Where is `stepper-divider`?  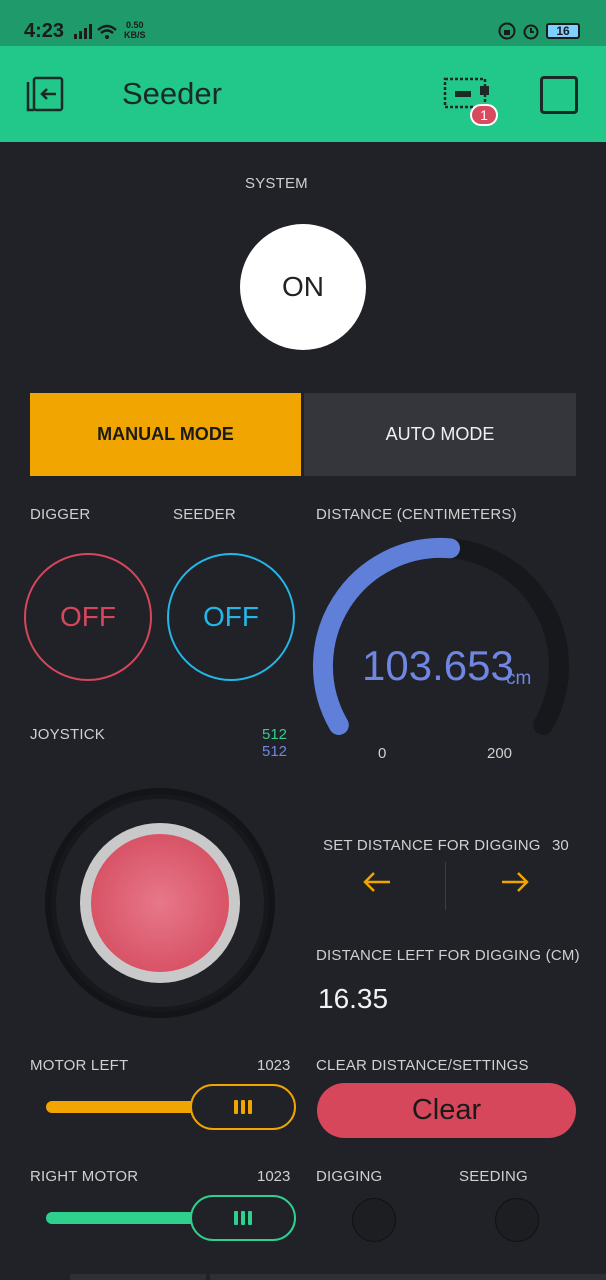 stepper-divider is located at coordinates (445, 886).